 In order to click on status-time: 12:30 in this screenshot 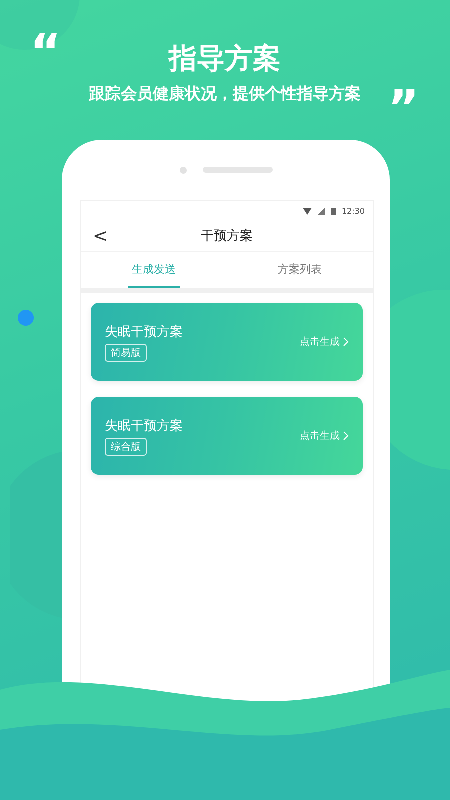, I will do `click(353, 211)`.